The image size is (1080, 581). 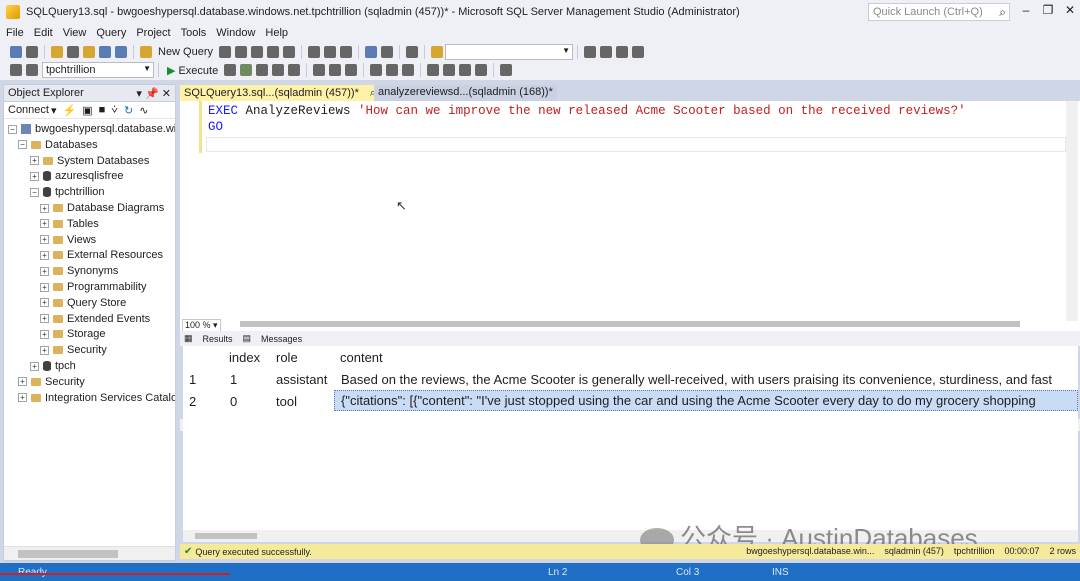 I want to click on open-file-icon, so click(x=89, y=52).